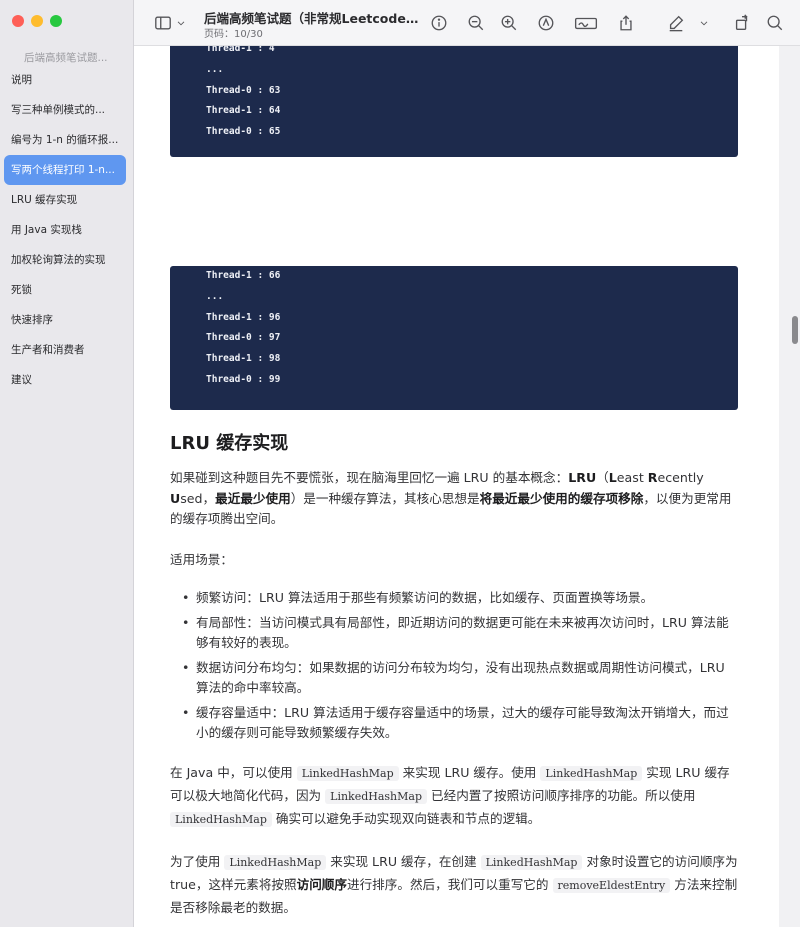 The width and height of the screenshot is (800, 927). What do you see at coordinates (65, 380) in the screenshot?
I see `sidebar-item-advice: 建议` at bounding box center [65, 380].